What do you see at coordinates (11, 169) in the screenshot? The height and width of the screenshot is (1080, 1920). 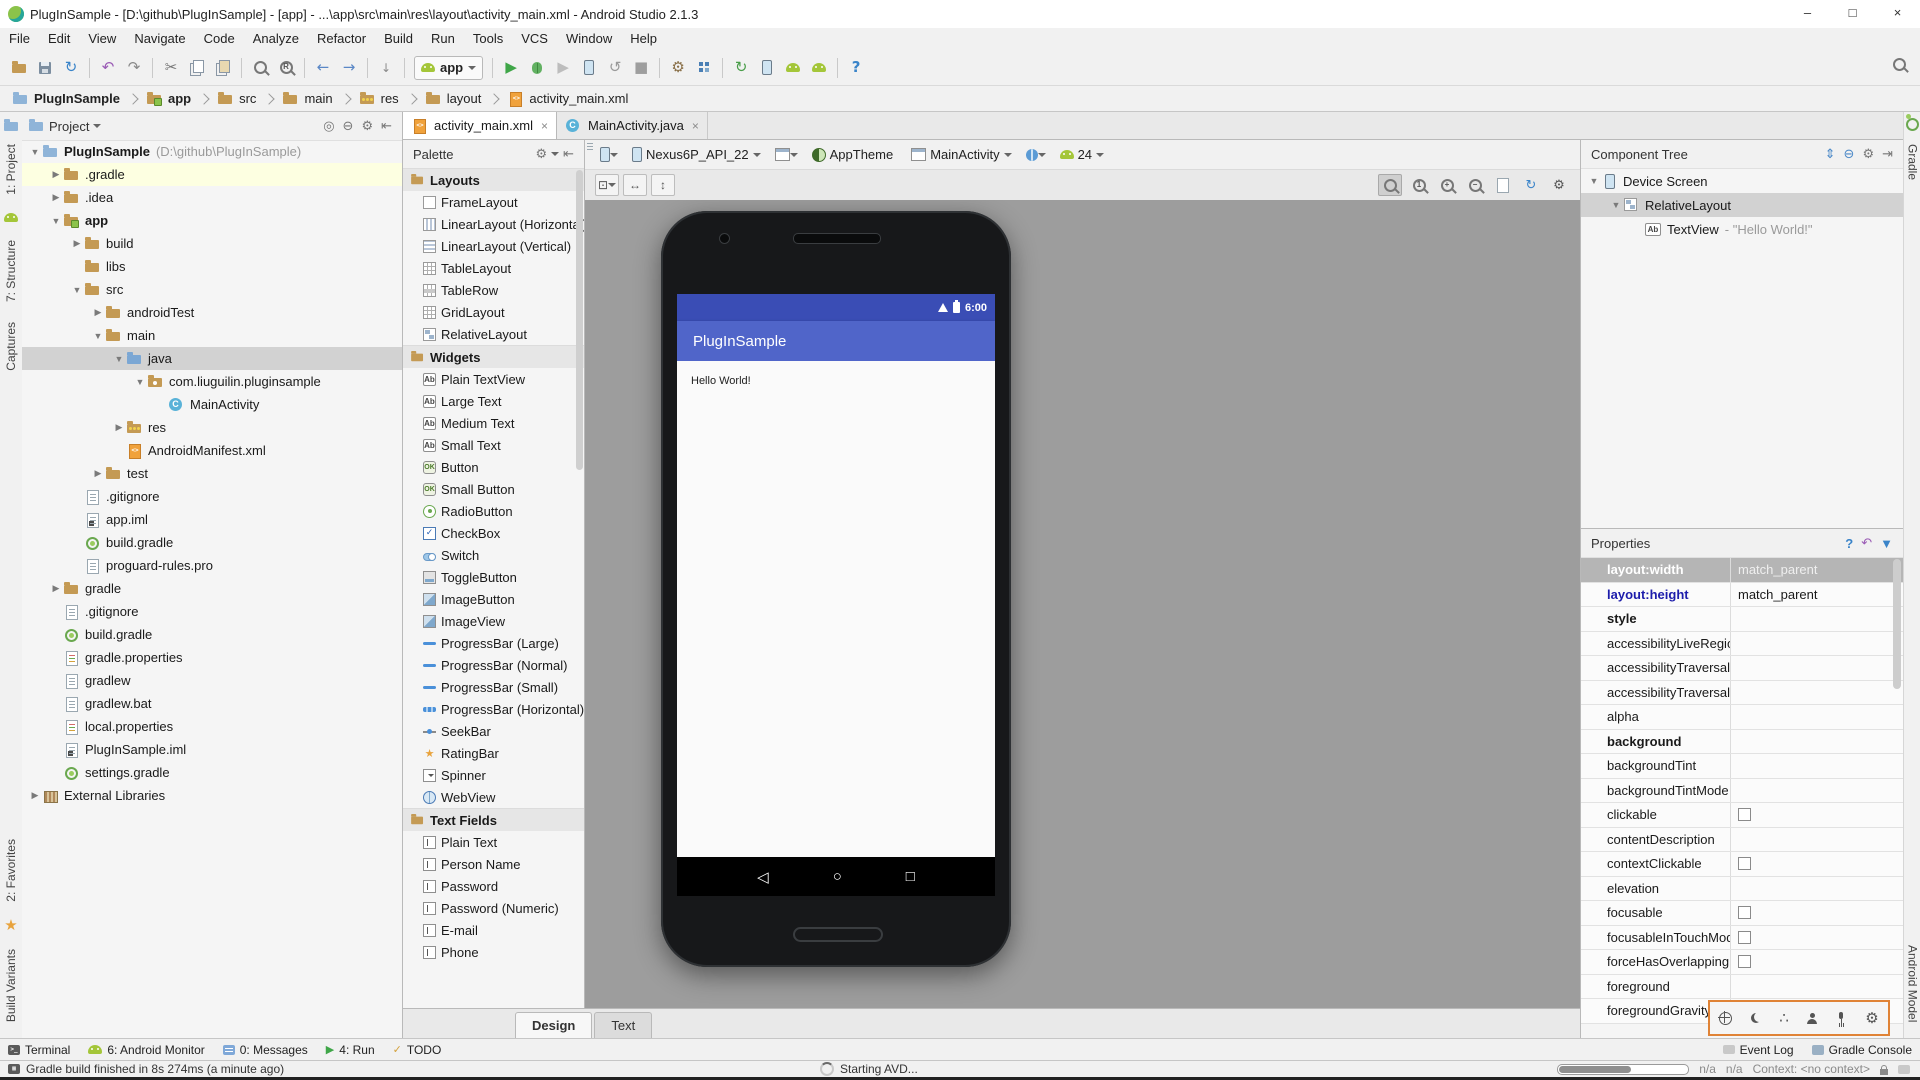 I see `strip-tab-1-project: 1: Project` at bounding box center [11, 169].